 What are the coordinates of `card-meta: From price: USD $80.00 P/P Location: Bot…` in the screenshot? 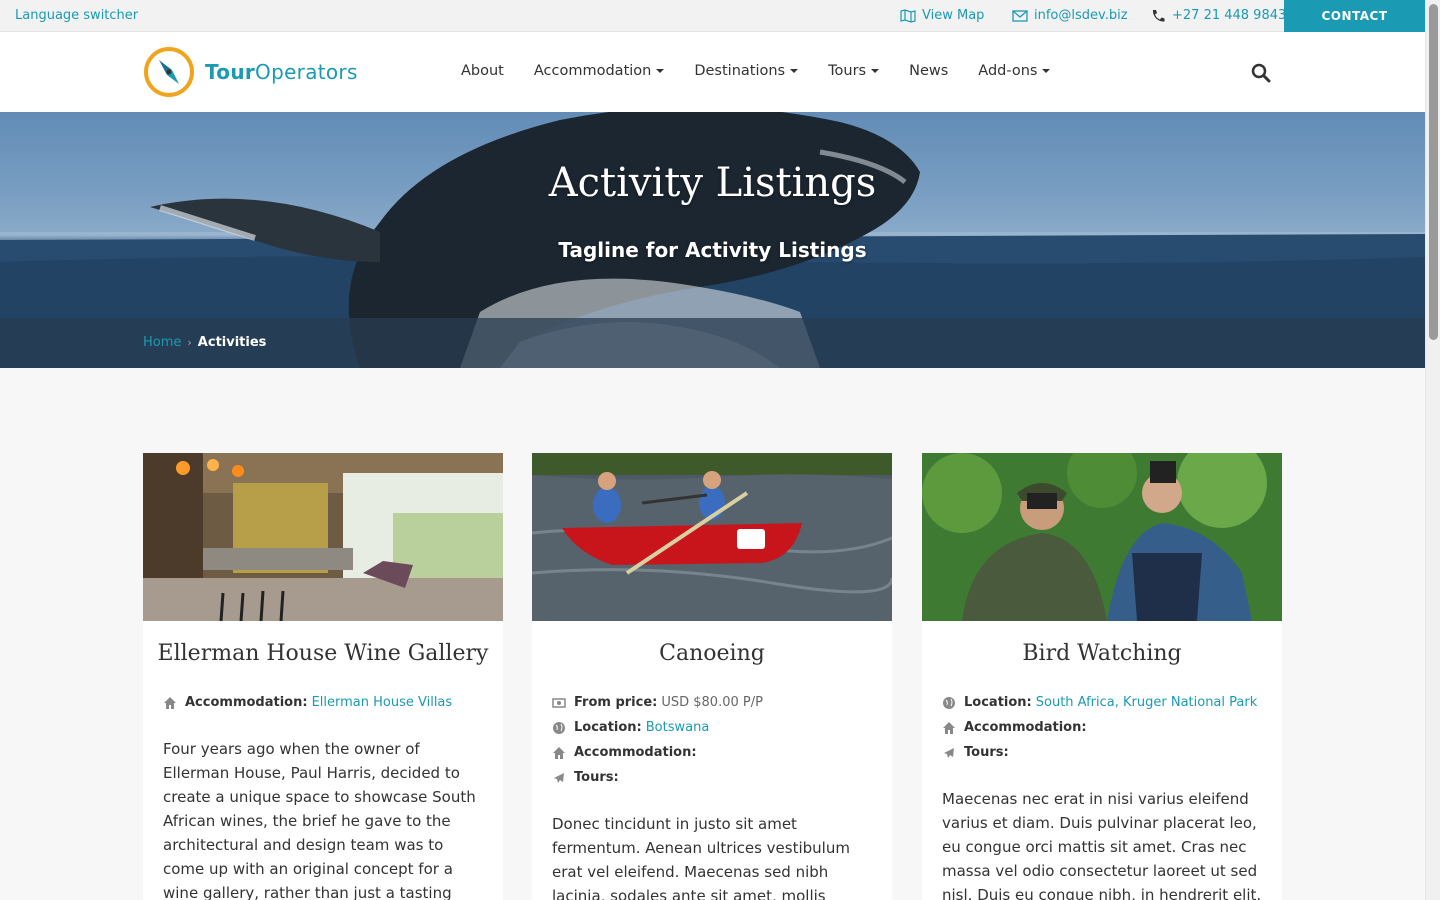 It's located at (712, 740).